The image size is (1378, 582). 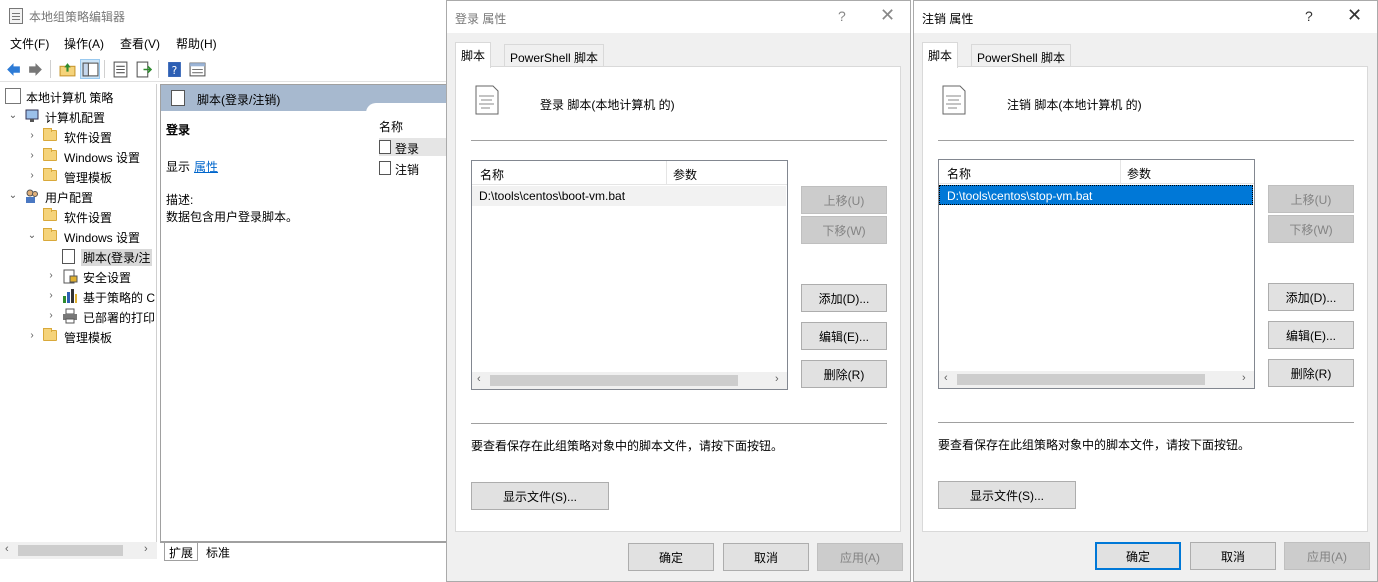 What do you see at coordinates (1145, 17) in the screenshot?
I see `dialog-title-bar: 注销 属性 ? ✕` at bounding box center [1145, 17].